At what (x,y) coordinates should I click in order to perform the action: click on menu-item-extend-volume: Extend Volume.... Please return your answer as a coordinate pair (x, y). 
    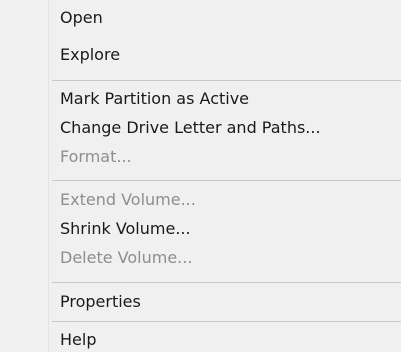
    Looking at the image, I should click on (128, 199).